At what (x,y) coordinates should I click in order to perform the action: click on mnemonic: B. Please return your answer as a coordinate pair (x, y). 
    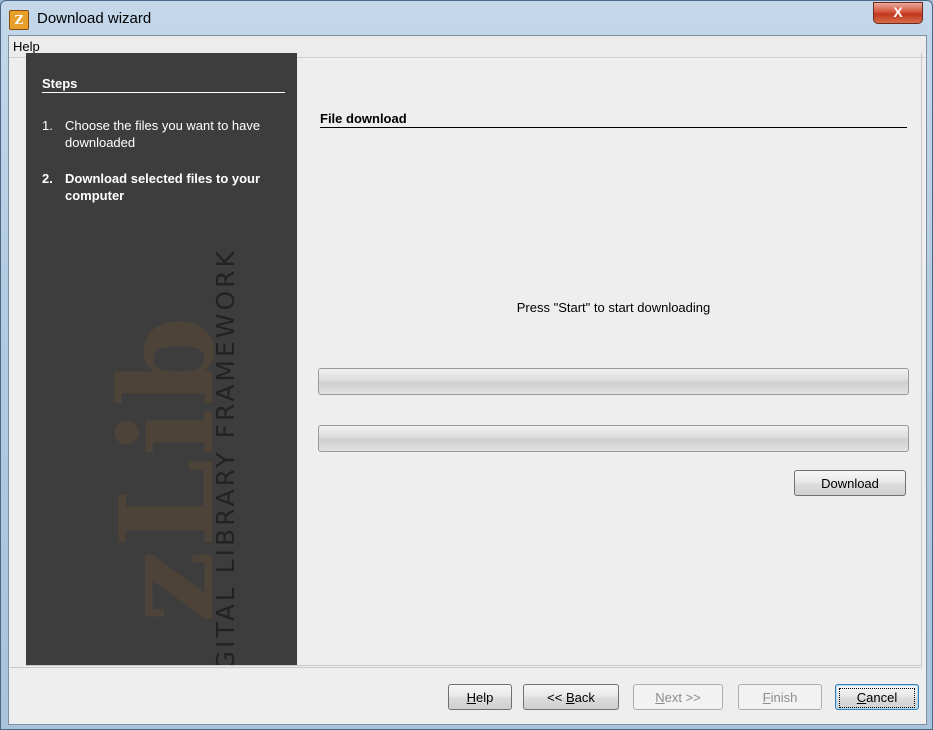
    Looking at the image, I should click on (570, 697).